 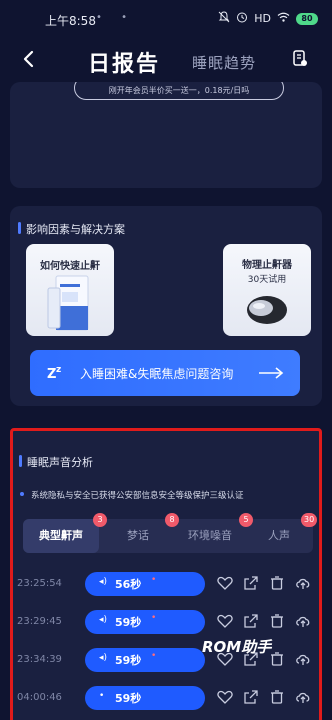 I want to click on consult-label: 入睡困难&失眠焦虑问题咨询, so click(x=157, y=374).